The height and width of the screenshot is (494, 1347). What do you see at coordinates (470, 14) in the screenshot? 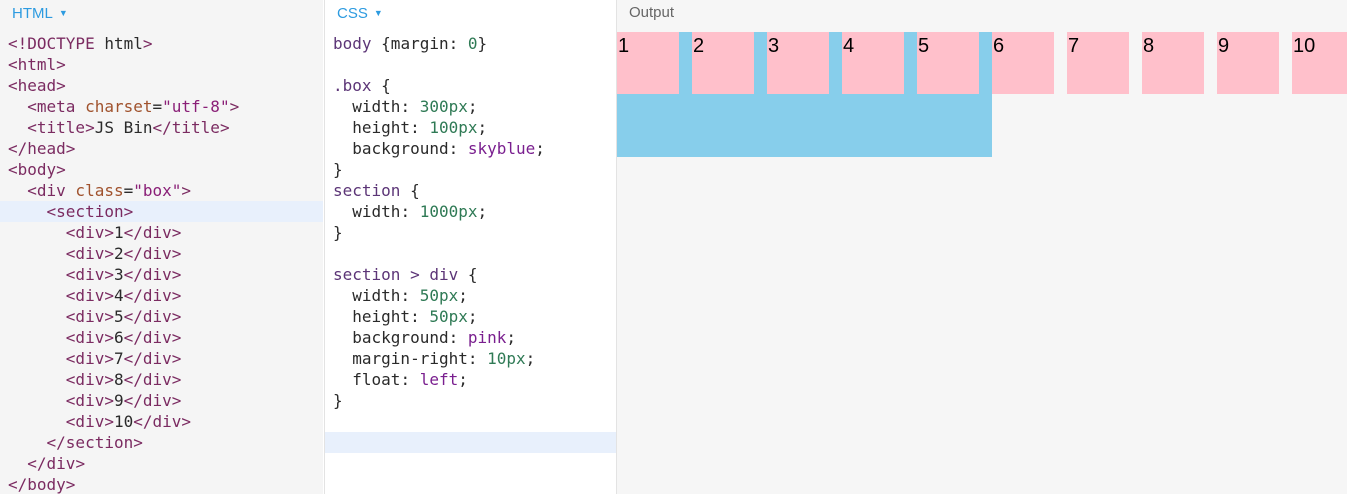
I see `css-panel-header: CSS ▼` at bounding box center [470, 14].